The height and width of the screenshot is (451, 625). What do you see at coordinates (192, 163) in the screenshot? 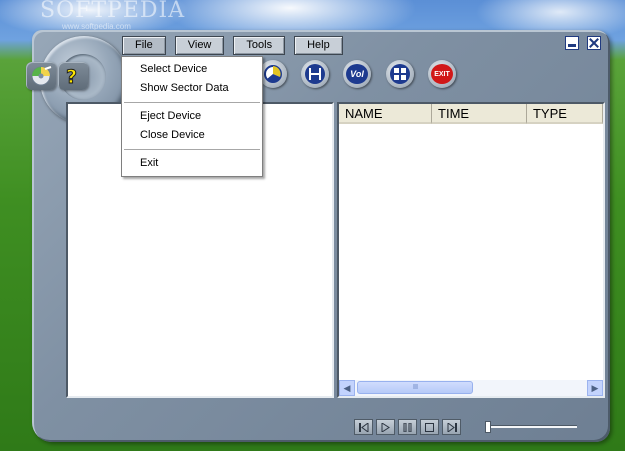
I see `menu-item-exit: Exit` at bounding box center [192, 163].